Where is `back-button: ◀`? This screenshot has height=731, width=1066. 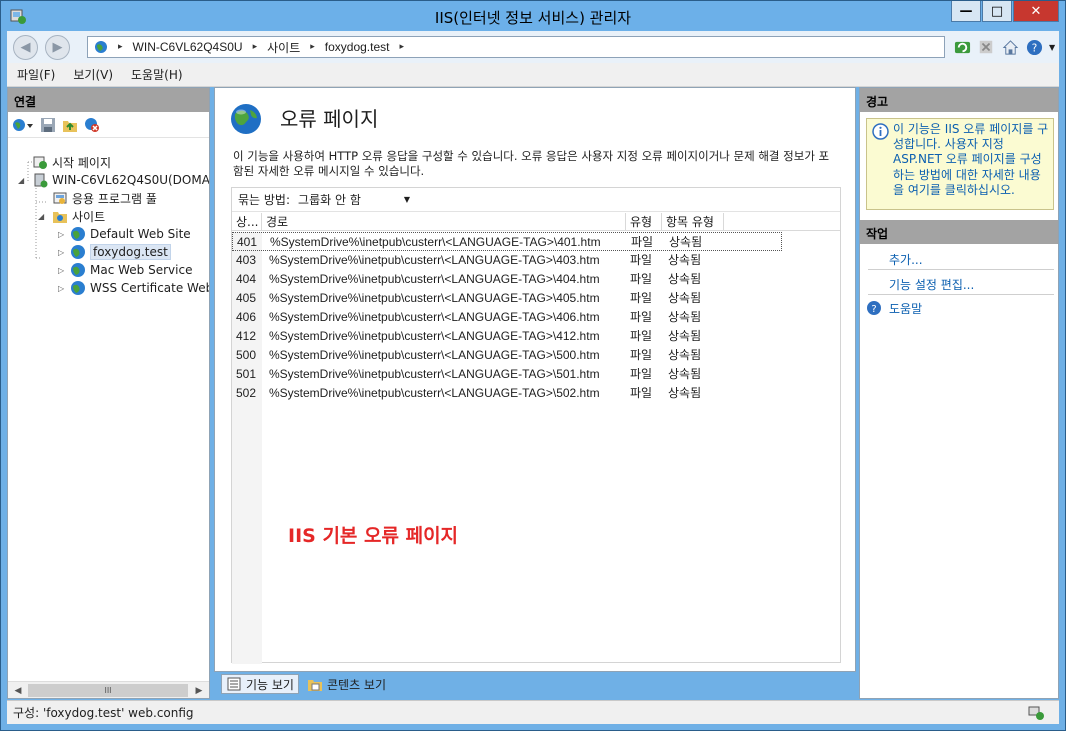 back-button: ◀ is located at coordinates (25, 47).